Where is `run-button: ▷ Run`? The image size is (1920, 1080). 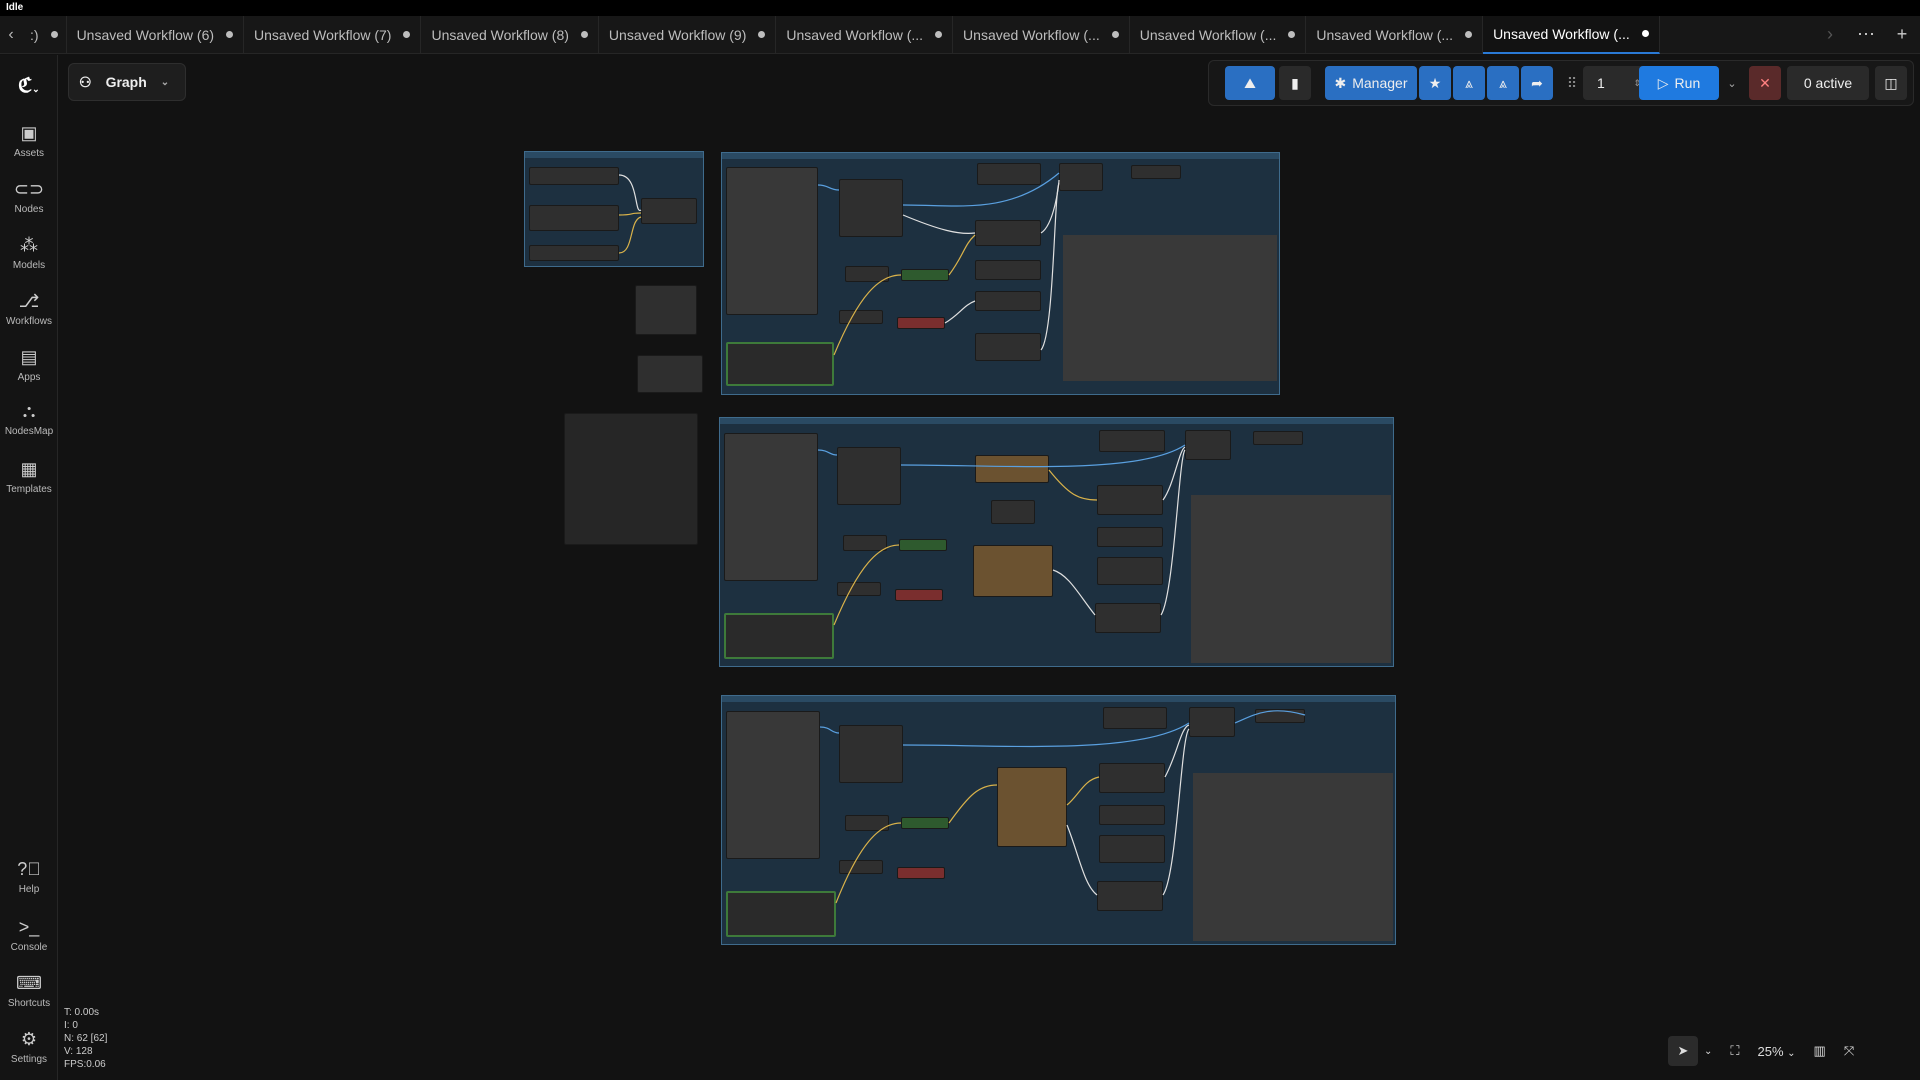
run-button: ▷ Run is located at coordinates (1679, 83).